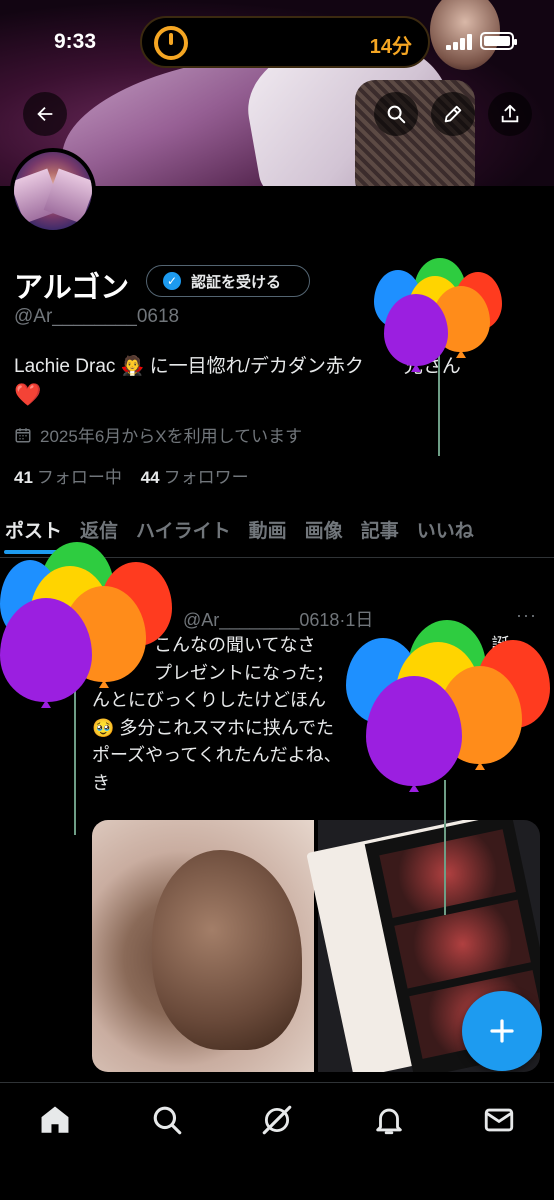 This screenshot has height=1200, width=554. I want to click on arrow-left-icon, so click(45, 114).